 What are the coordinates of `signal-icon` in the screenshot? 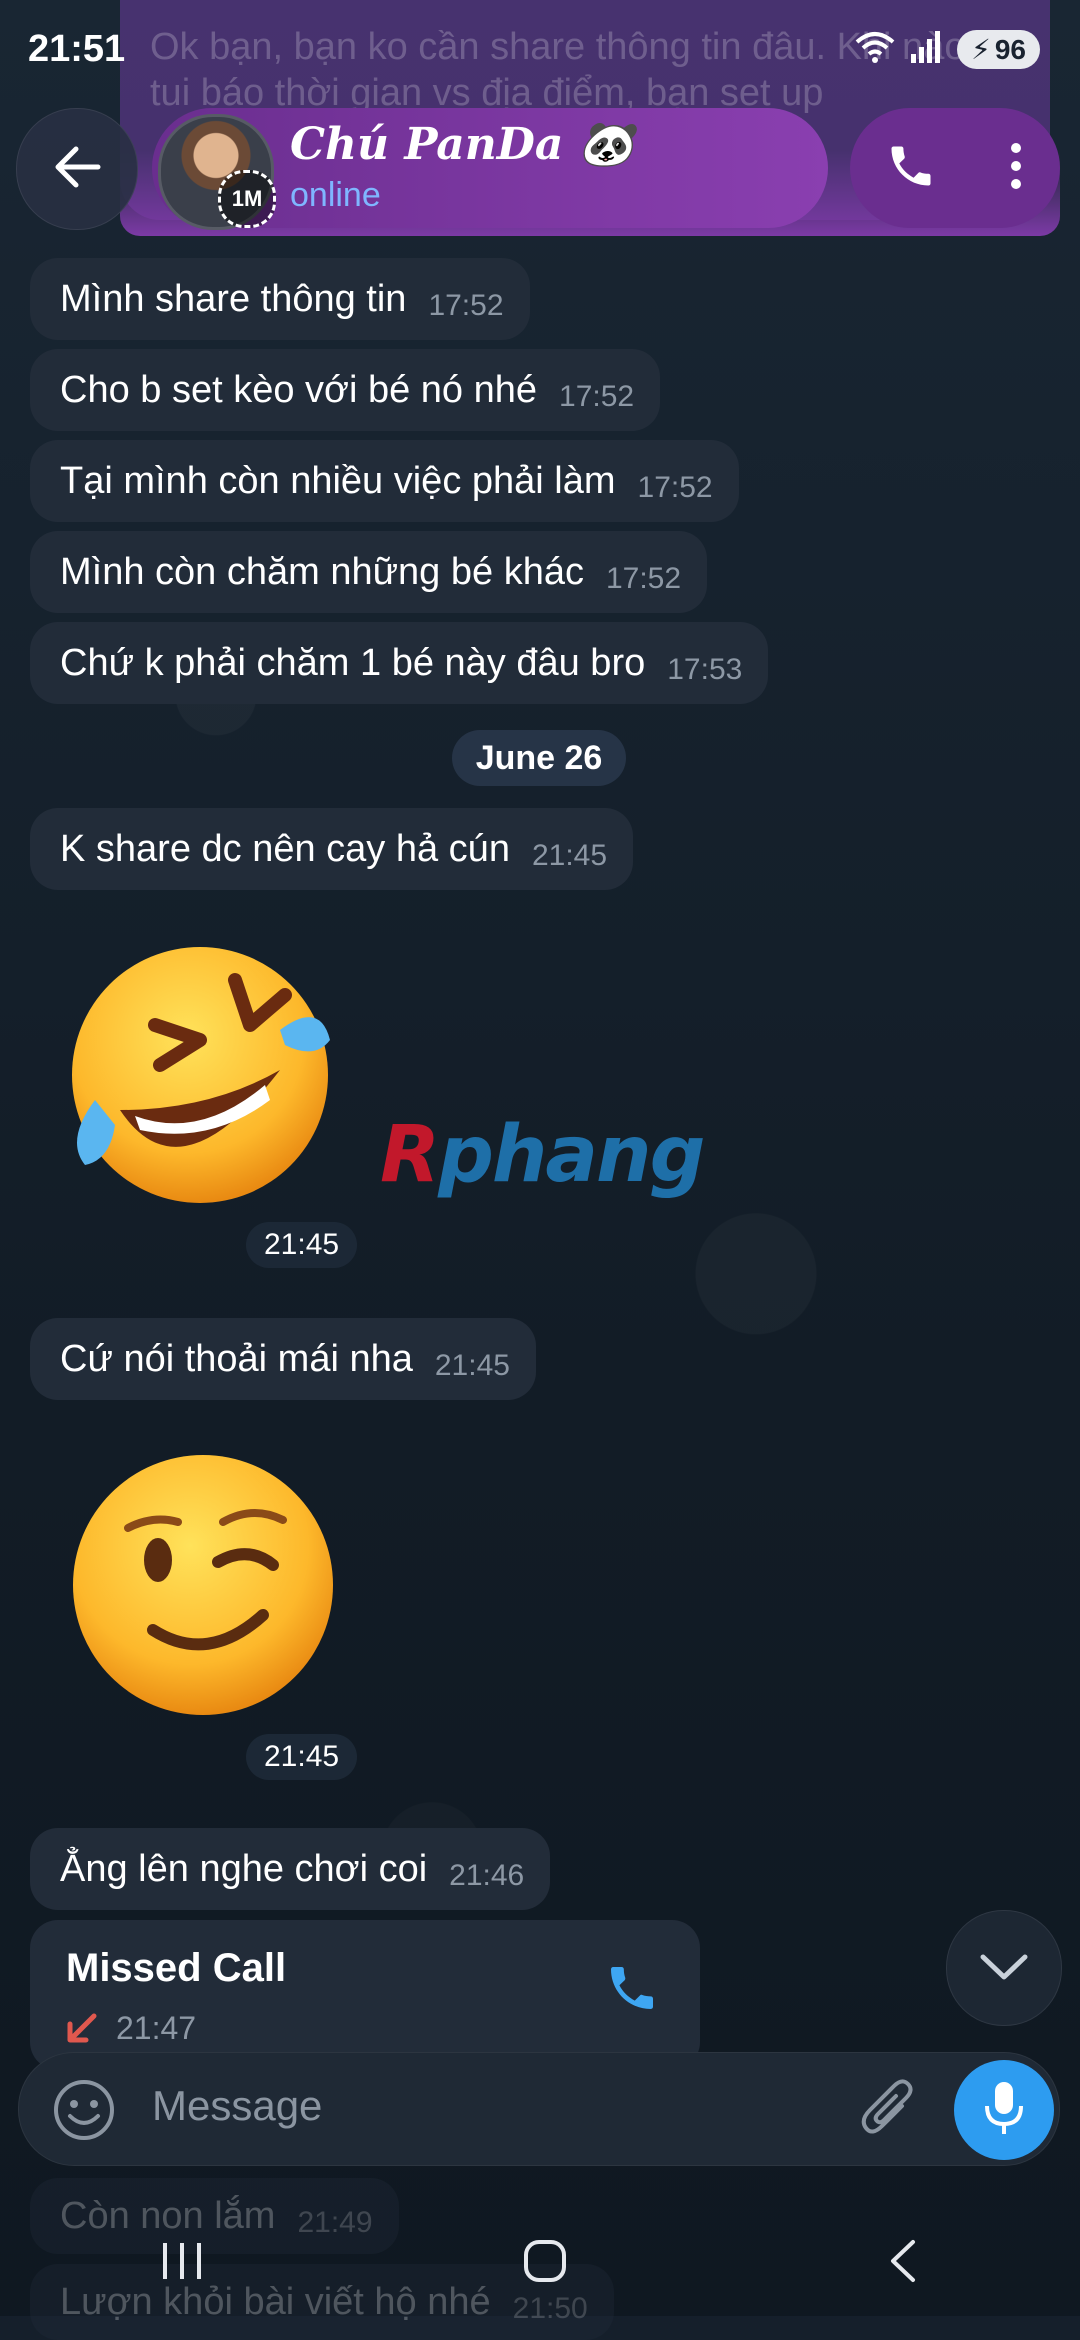 It's located at (926, 49).